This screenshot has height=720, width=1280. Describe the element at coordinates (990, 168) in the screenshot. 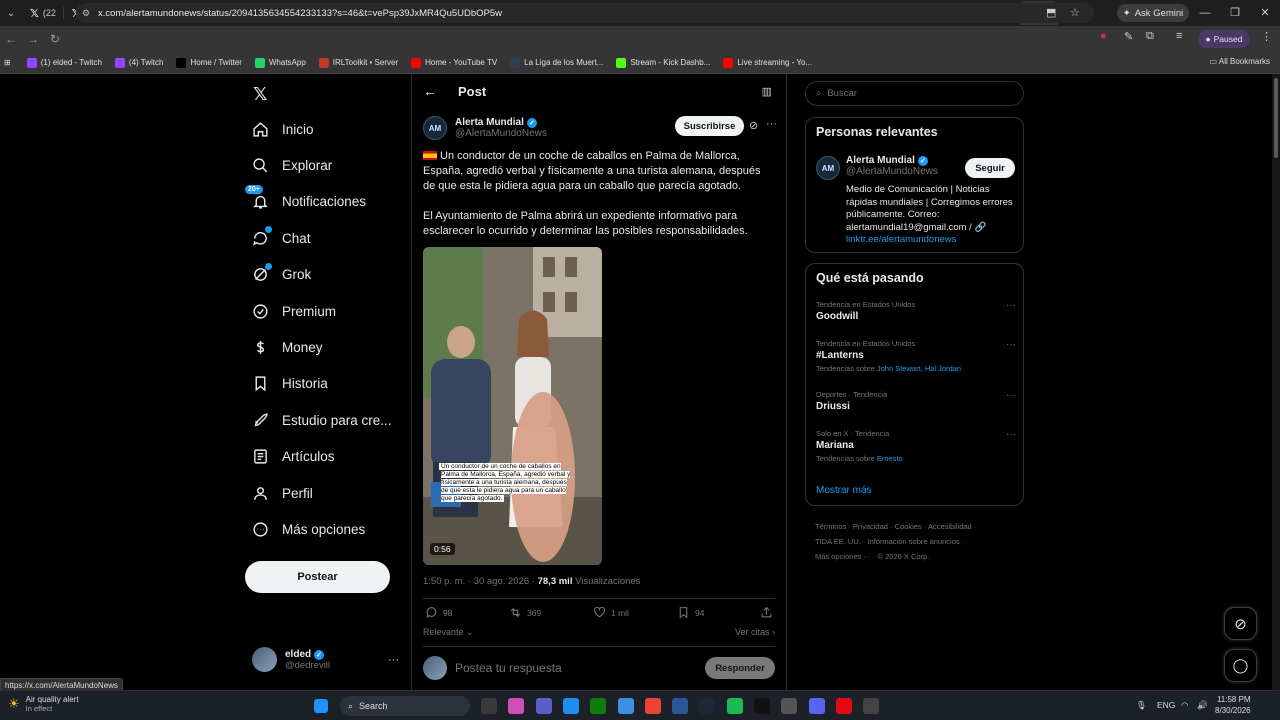

I see `follow-button: Seguir` at that location.